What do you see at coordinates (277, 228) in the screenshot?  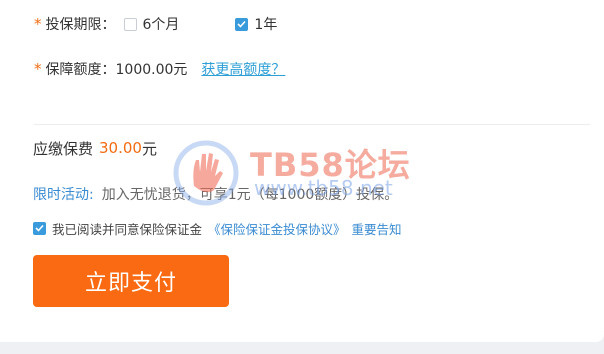 I see `agreement-protocol-link: 《保险保证金投保协议》` at bounding box center [277, 228].